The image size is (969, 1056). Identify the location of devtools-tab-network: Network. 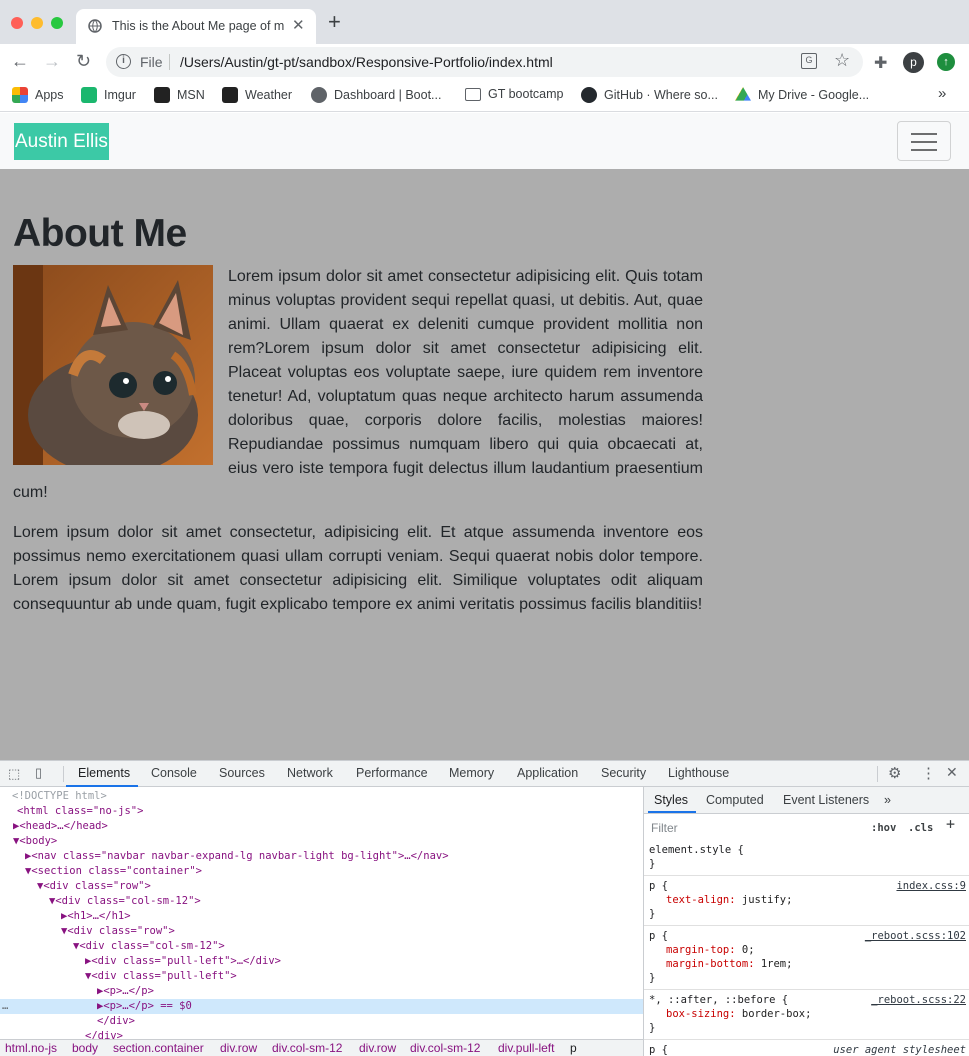
(310, 773).